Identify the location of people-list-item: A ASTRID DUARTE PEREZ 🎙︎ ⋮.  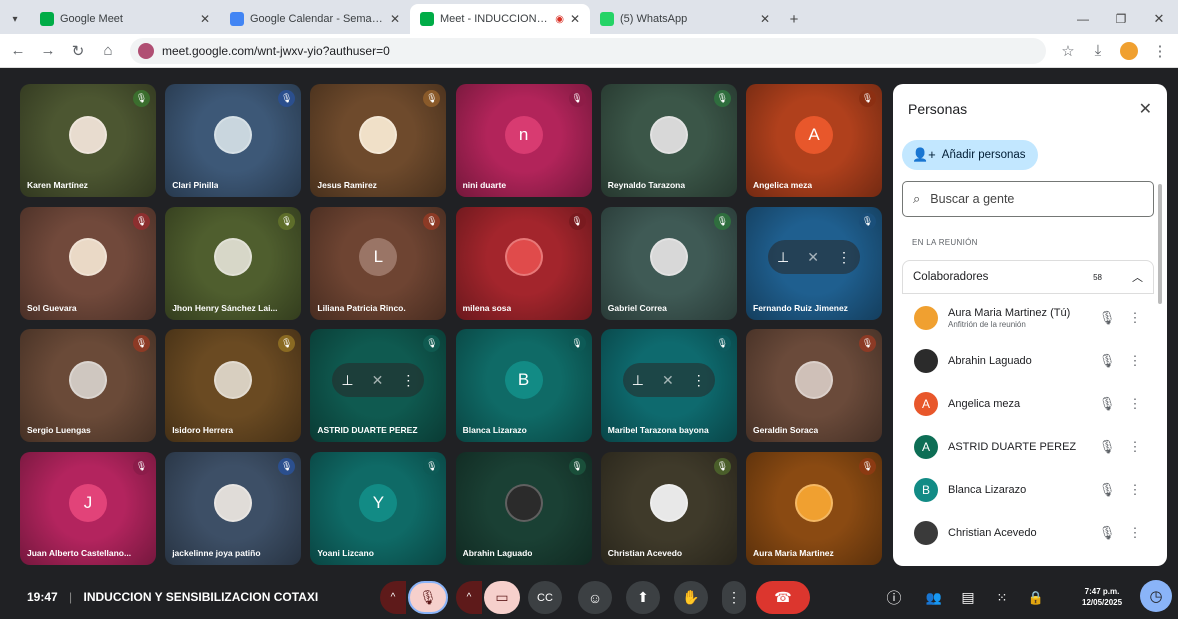
(1028, 446).